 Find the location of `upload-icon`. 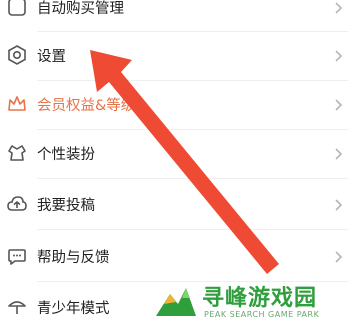

upload-icon is located at coordinates (17, 204).